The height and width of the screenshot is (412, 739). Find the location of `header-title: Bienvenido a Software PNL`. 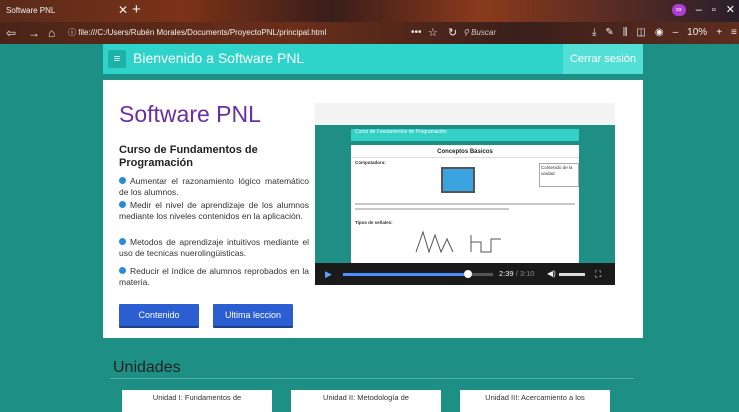

header-title: Bienvenido a Software PNL is located at coordinates (219, 58).